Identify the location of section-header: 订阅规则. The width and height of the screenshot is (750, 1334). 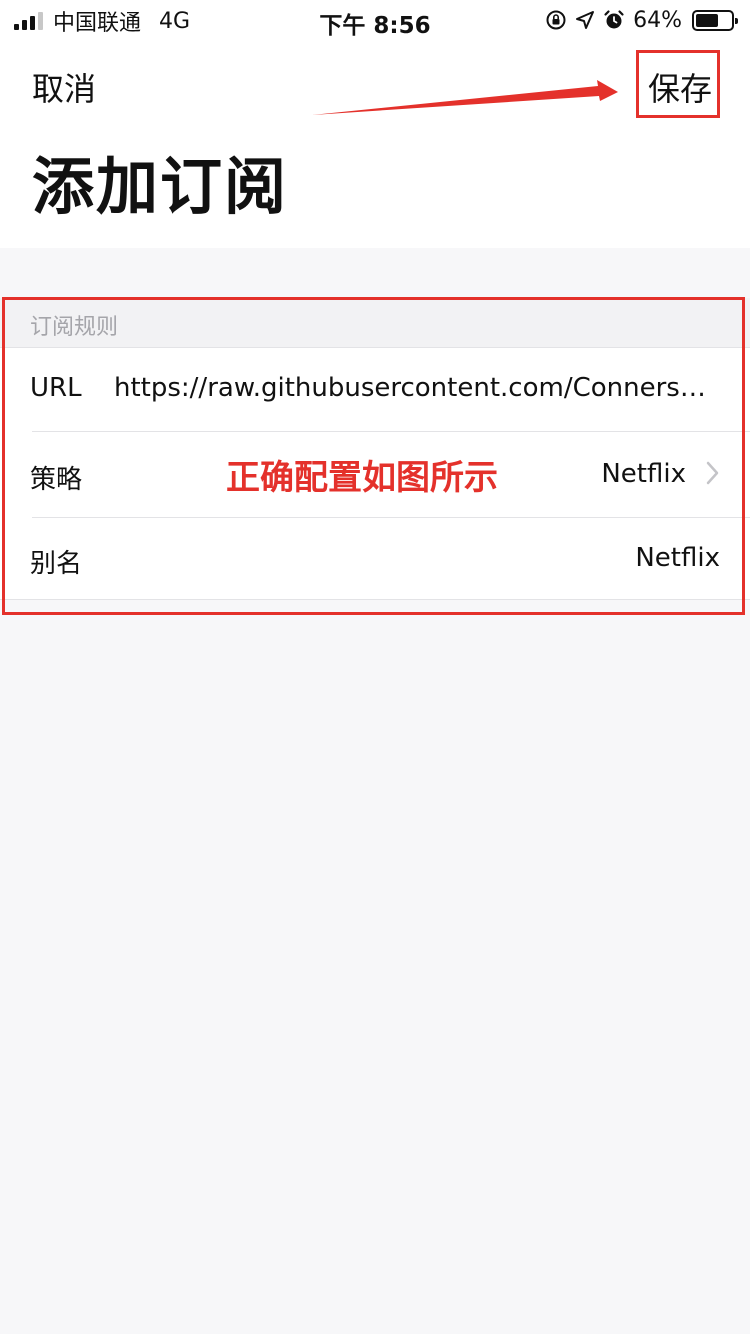
(375, 323).